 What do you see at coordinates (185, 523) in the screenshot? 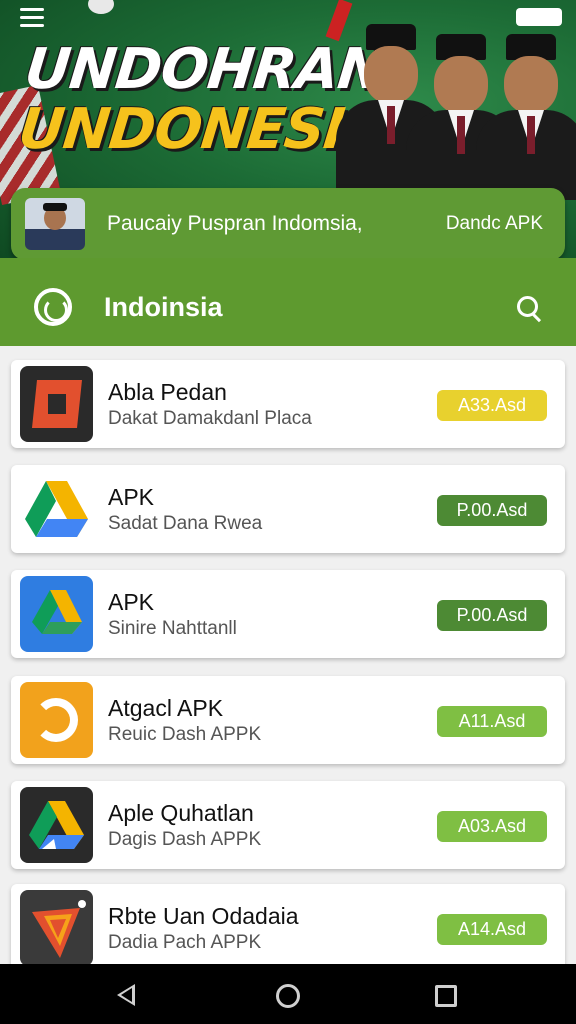
I see `app-subtitle: Sadat Dana Rwea` at bounding box center [185, 523].